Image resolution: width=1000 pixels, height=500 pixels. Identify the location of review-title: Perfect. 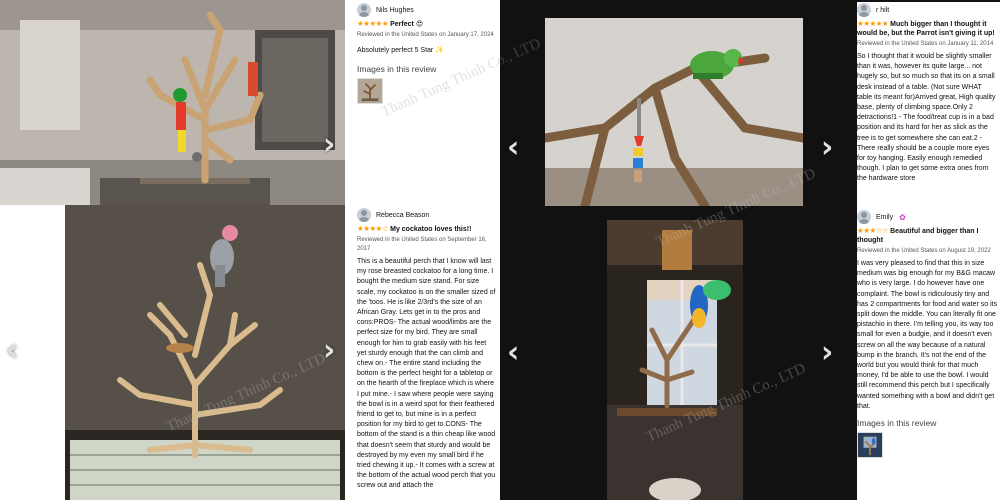
(402, 24).